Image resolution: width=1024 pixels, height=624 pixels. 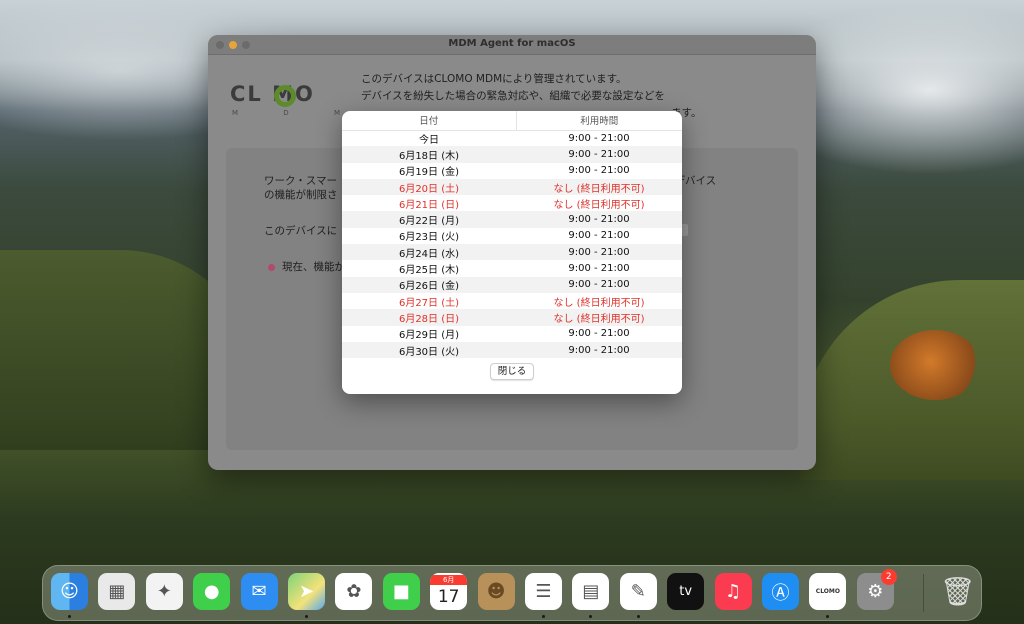 I want to click on table-row: 6月18日 (木) 9:00 - 21:00, so click(x=512, y=154).